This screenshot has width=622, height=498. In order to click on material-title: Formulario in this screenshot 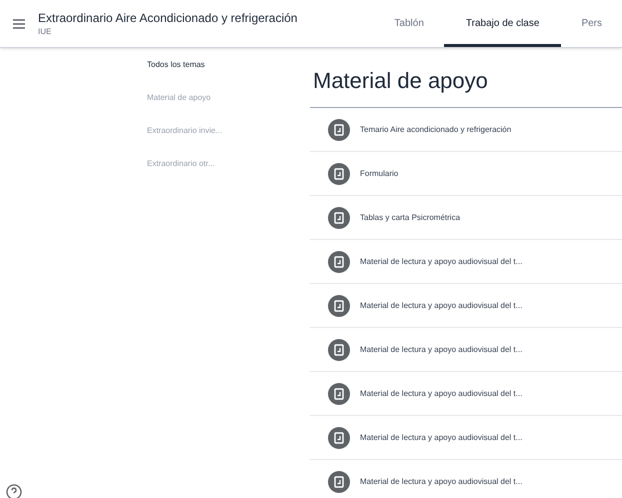, I will do `click(379, 174)`.